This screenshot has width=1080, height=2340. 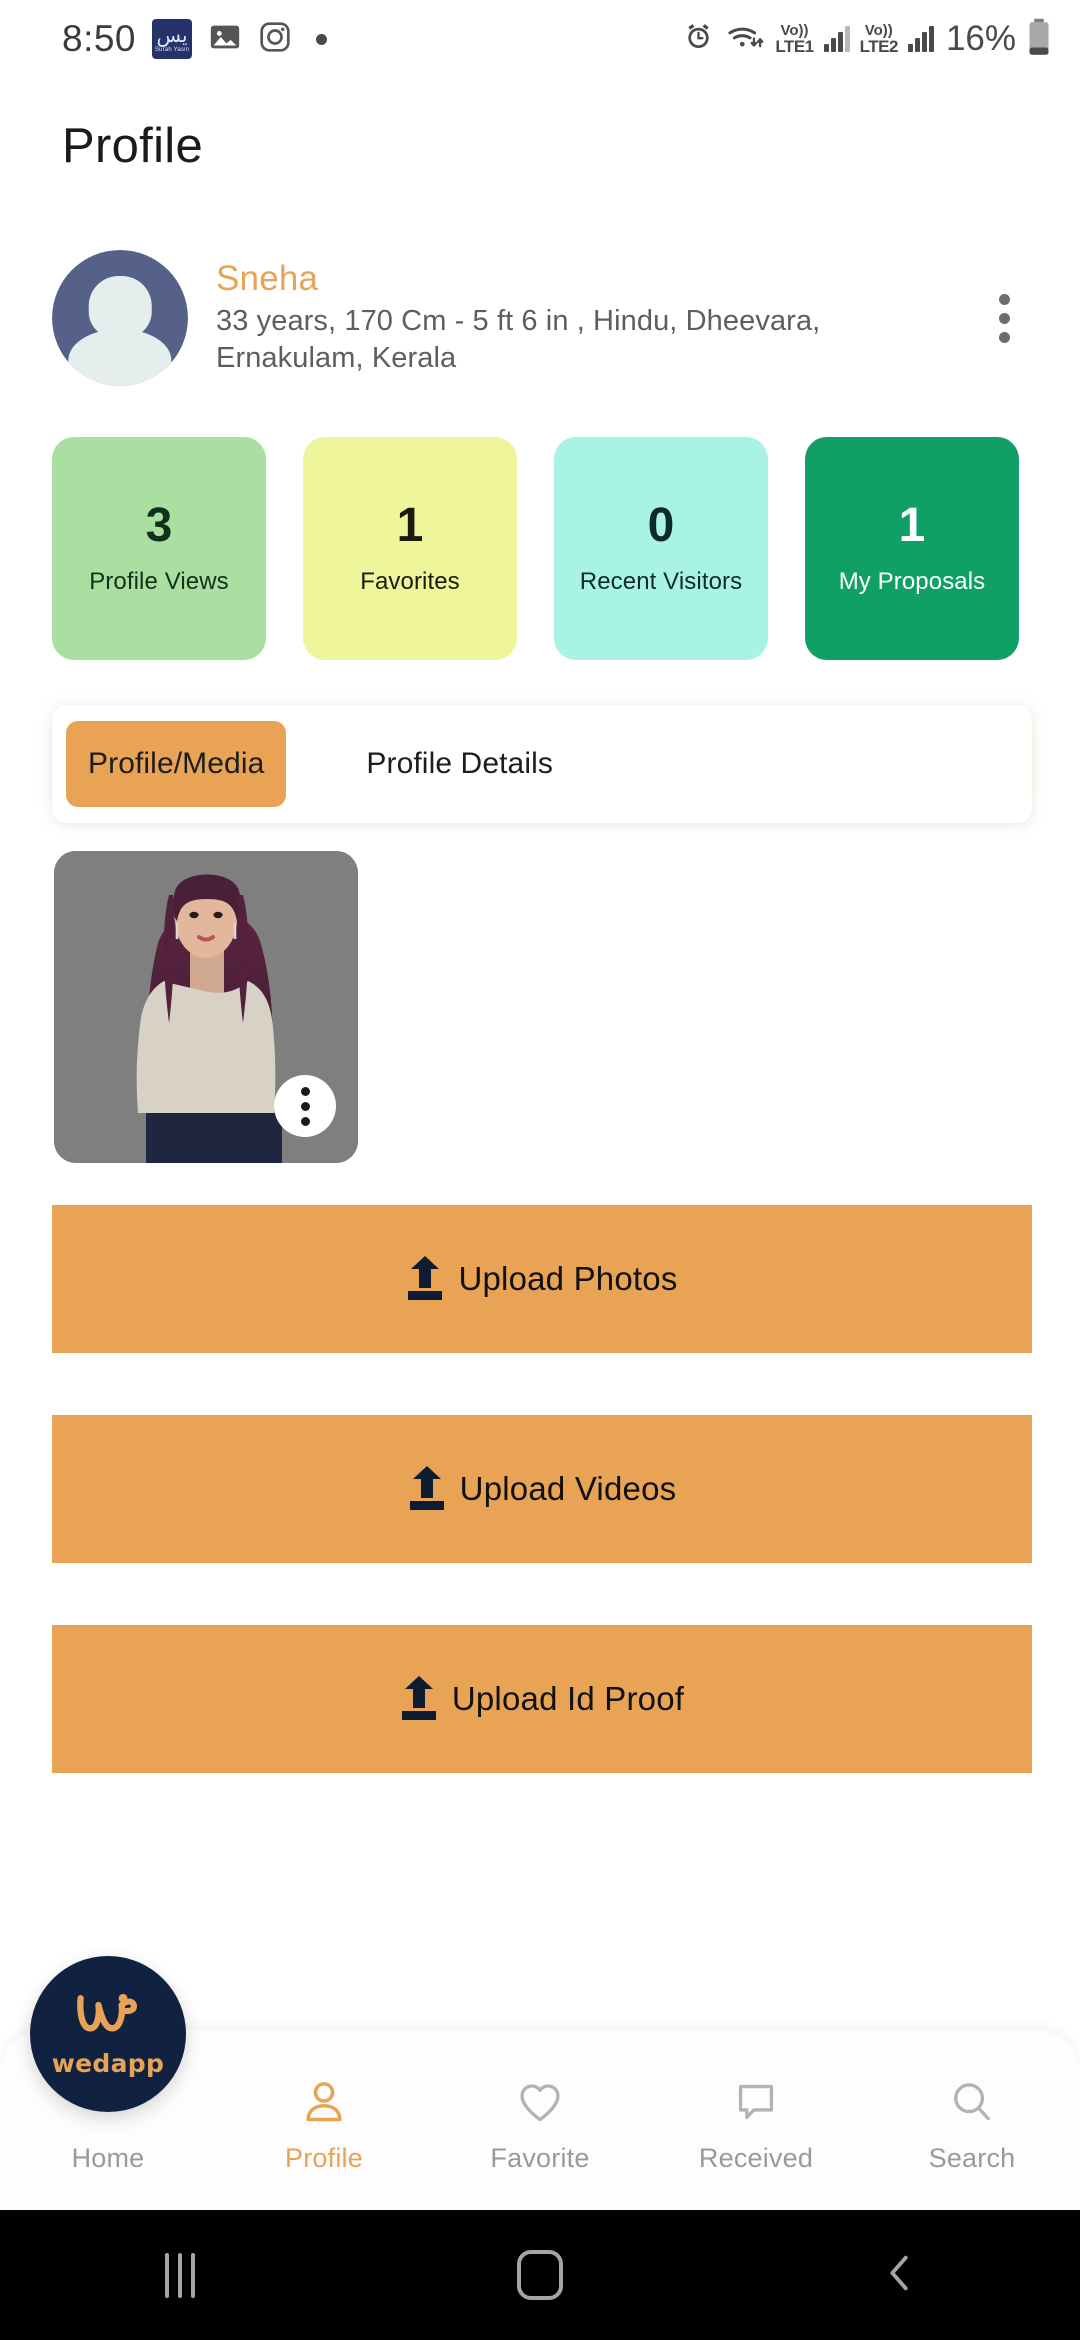 I want to click on default-avatar-icon, so click(x=120, y=318).